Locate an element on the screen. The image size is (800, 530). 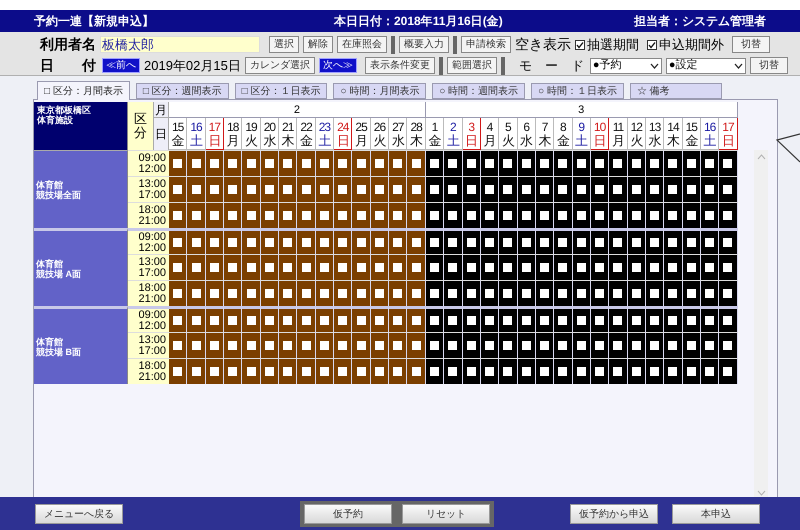
view-tab: □ 区分：月間表示 is located at coordinates (83, 90).